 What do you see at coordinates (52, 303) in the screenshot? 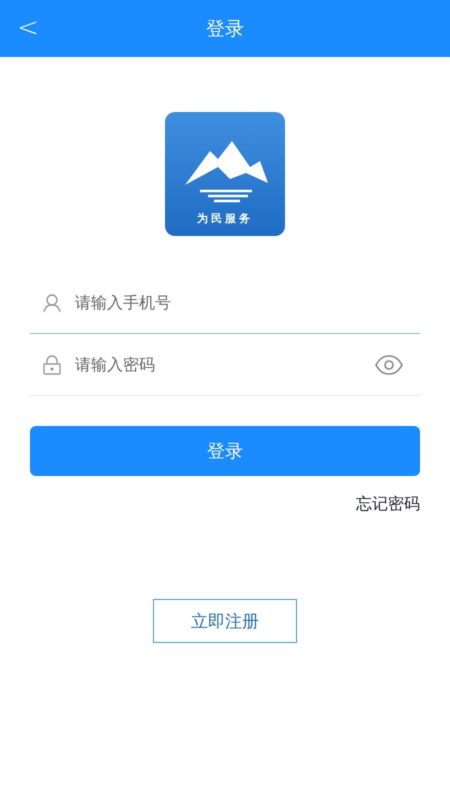
I see `user-icon` at bounding box center [52, 303].